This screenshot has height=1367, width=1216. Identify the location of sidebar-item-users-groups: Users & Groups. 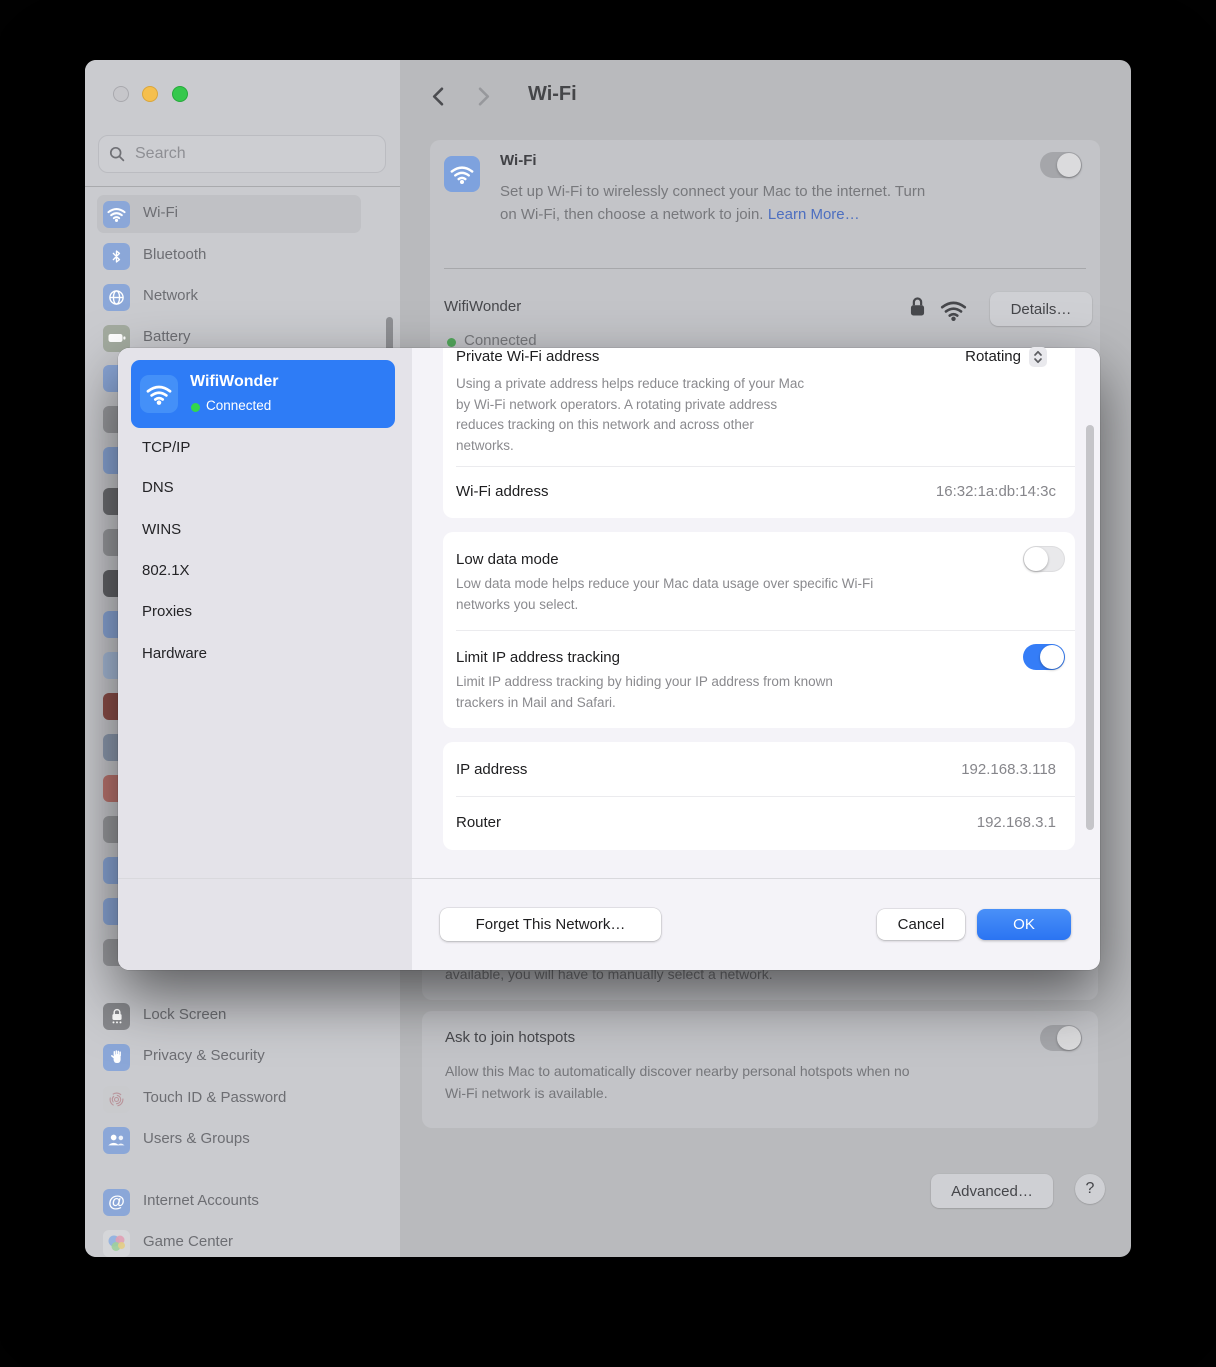
(229, 1140).